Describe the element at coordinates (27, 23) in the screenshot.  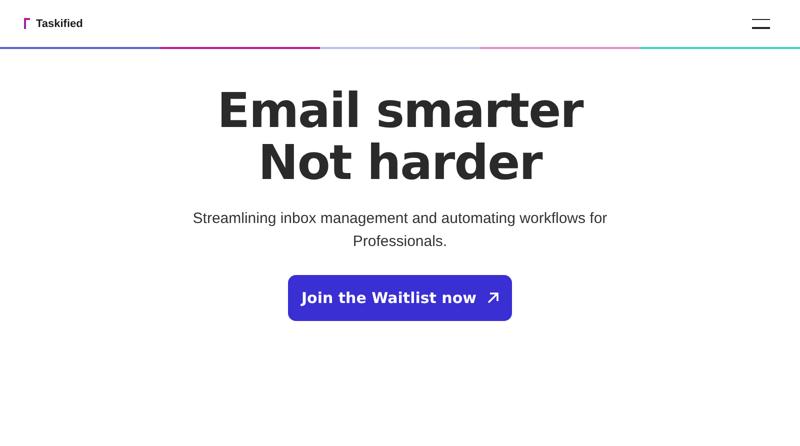
I see `logo-icon` at that location.